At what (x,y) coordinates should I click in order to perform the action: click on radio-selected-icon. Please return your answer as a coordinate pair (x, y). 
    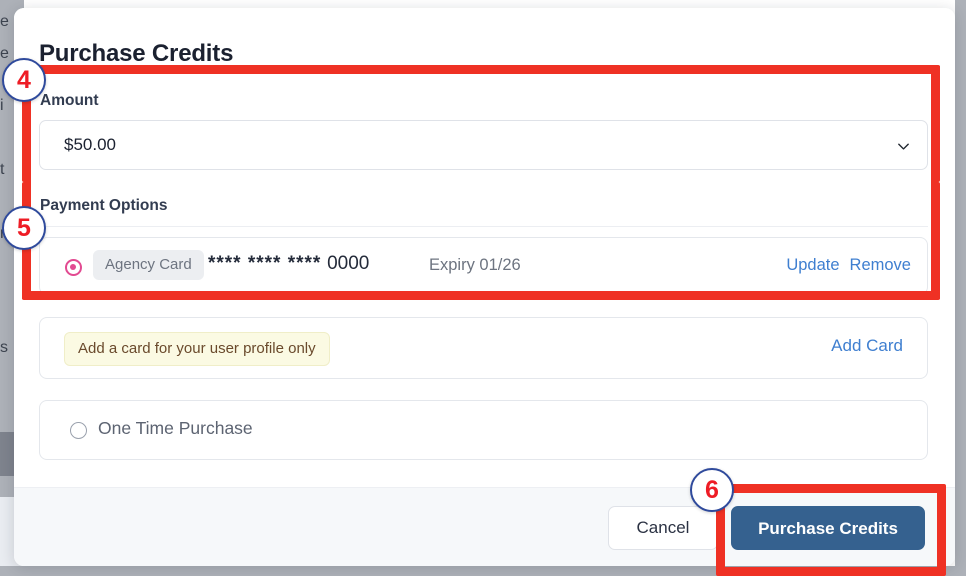
    Looking at the image, I should click on (73, 267).